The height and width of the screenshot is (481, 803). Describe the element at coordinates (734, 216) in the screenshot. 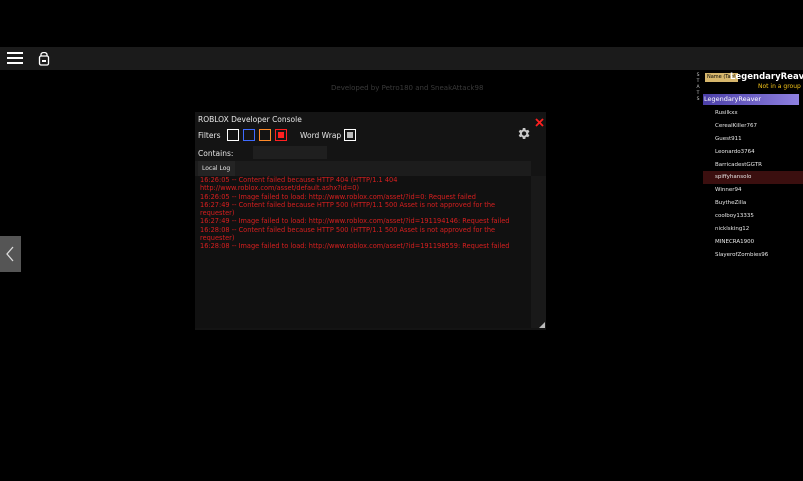

I see `player-name: coolboy13335` at that location.